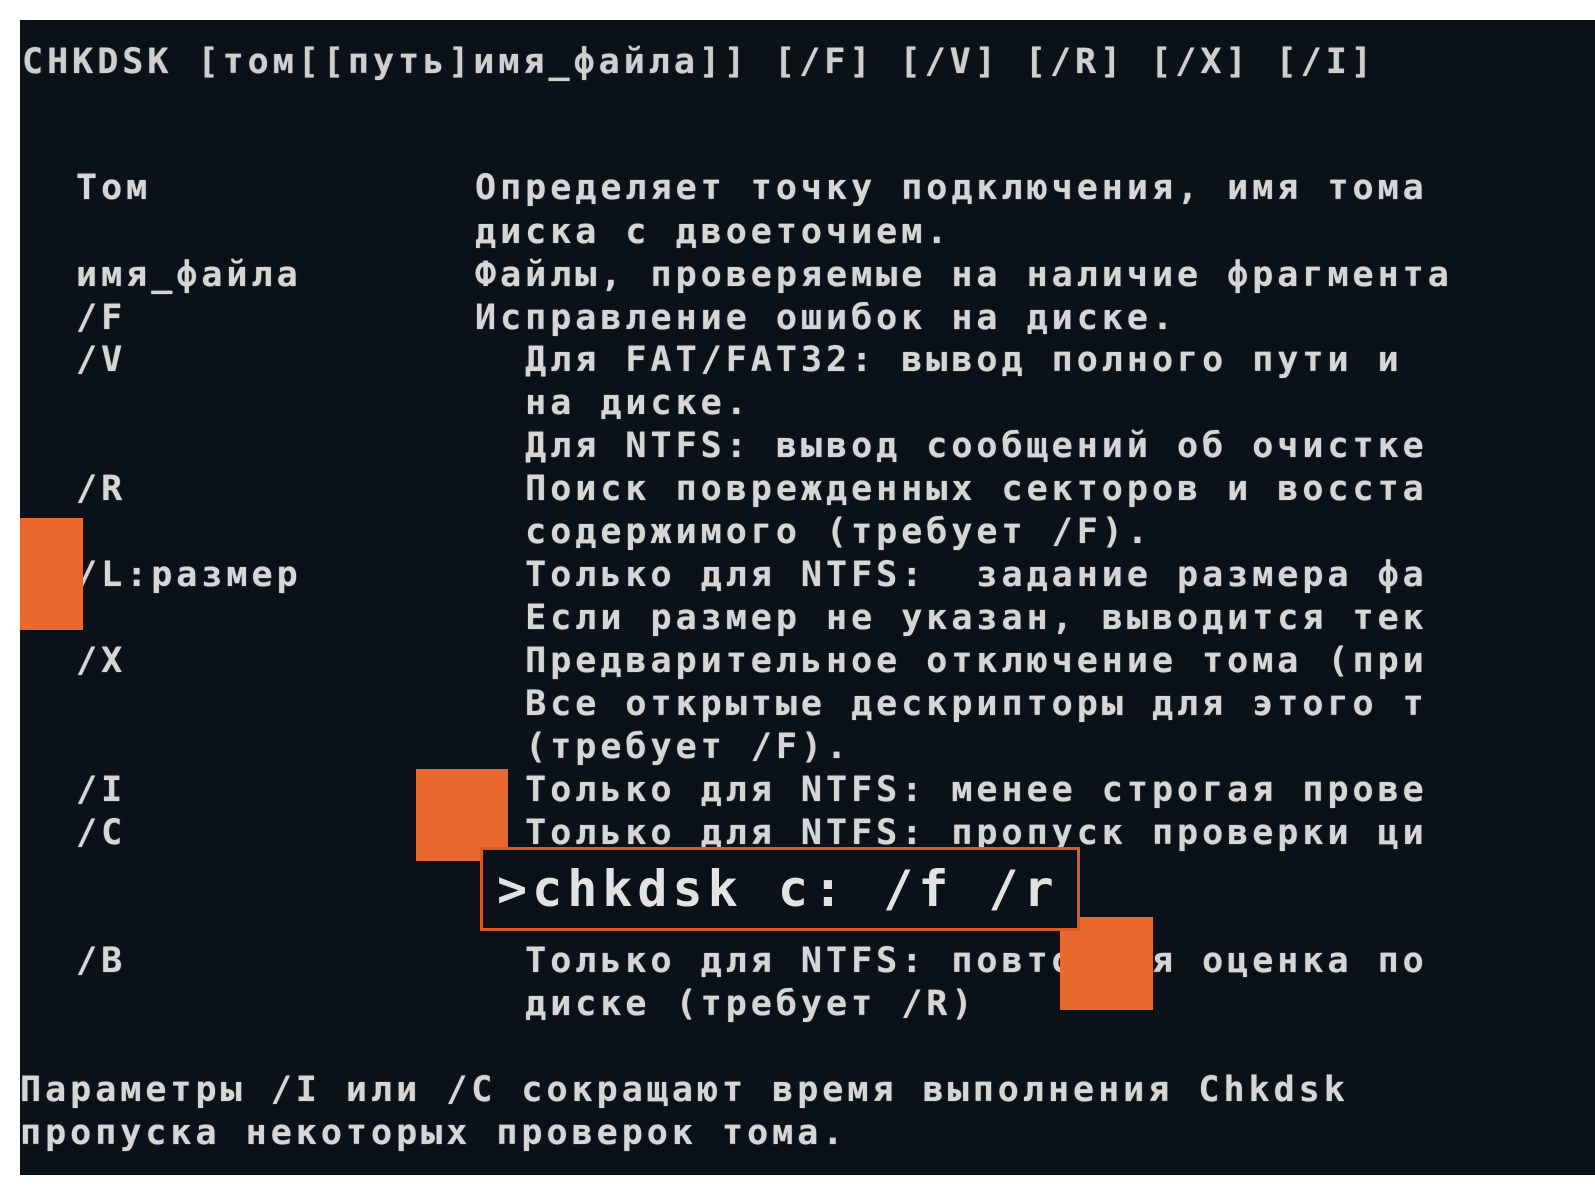  What do you see at coordinates (101, 318) in the screenshot?
I see `param-name: /F` at bounding box center [101, 318].